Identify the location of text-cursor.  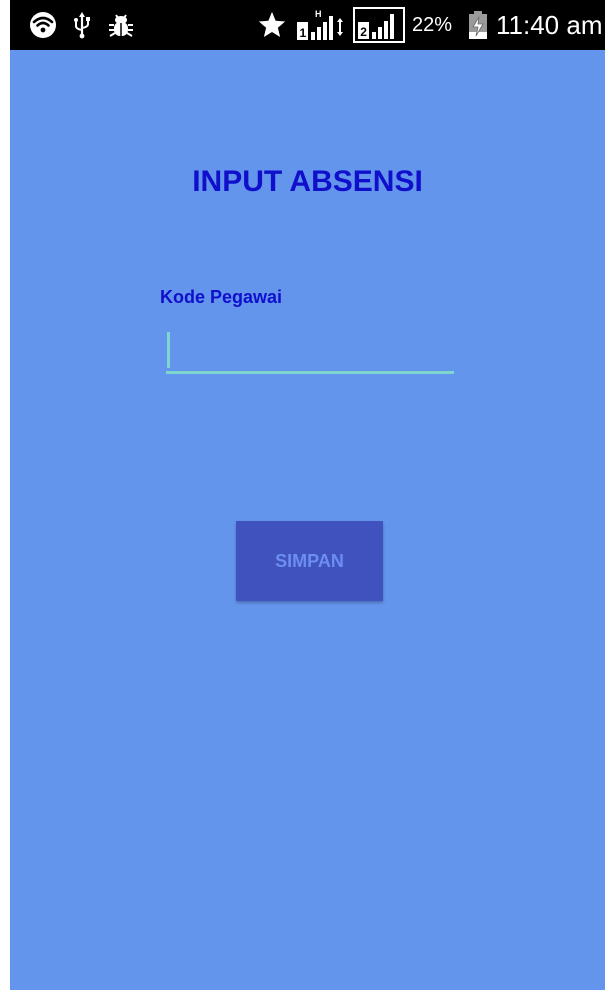
(168, 350).